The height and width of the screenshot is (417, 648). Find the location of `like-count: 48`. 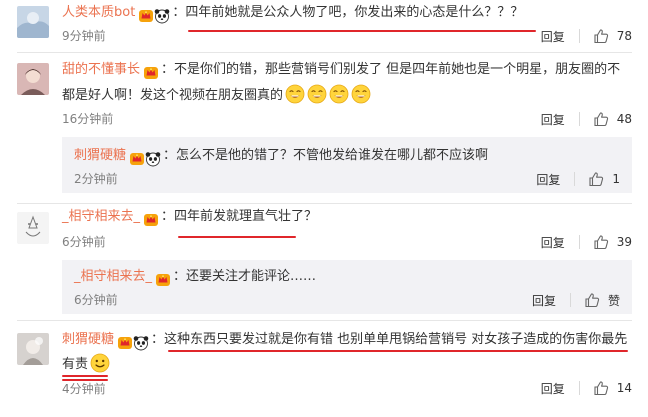

like-count: 48 is located at coordinates (624, 119).